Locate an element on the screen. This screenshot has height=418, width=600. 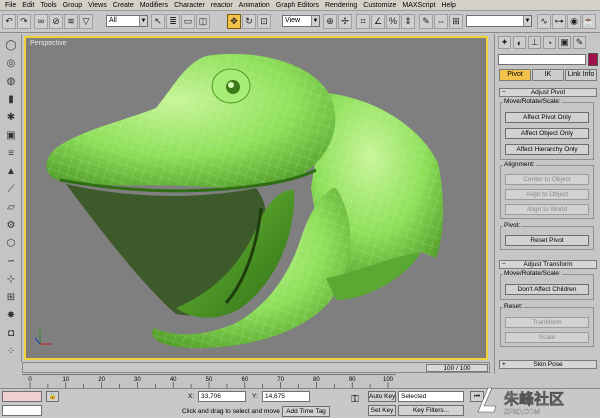
percent-snap-icon: % is located at coordinates (393, 21).